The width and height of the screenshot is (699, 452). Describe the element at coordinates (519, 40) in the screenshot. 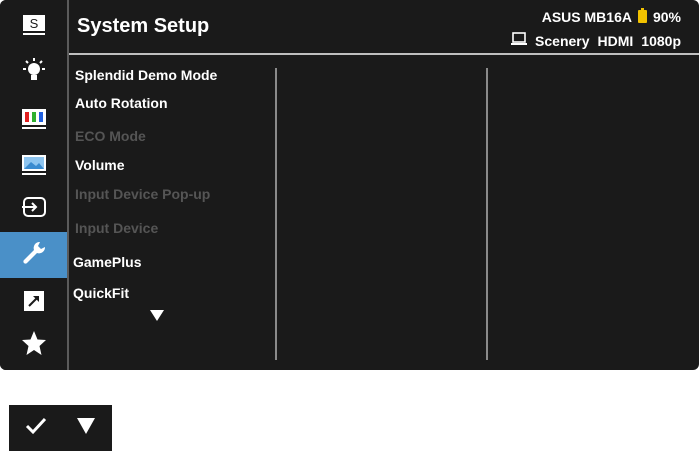

I see `monitor-icon` at that location.